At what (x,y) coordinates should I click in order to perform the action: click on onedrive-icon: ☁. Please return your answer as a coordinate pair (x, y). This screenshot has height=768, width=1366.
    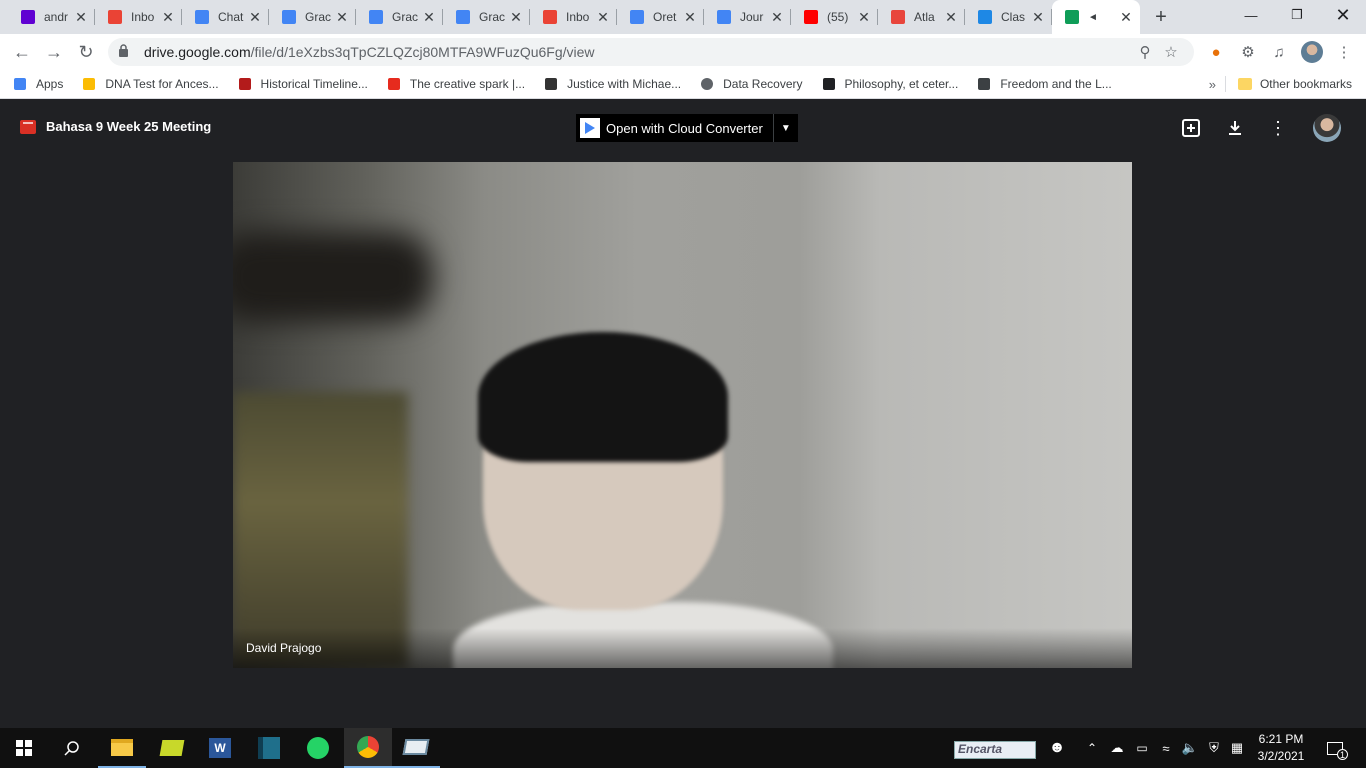
    Looking at the image, I should click on (1117, 748).